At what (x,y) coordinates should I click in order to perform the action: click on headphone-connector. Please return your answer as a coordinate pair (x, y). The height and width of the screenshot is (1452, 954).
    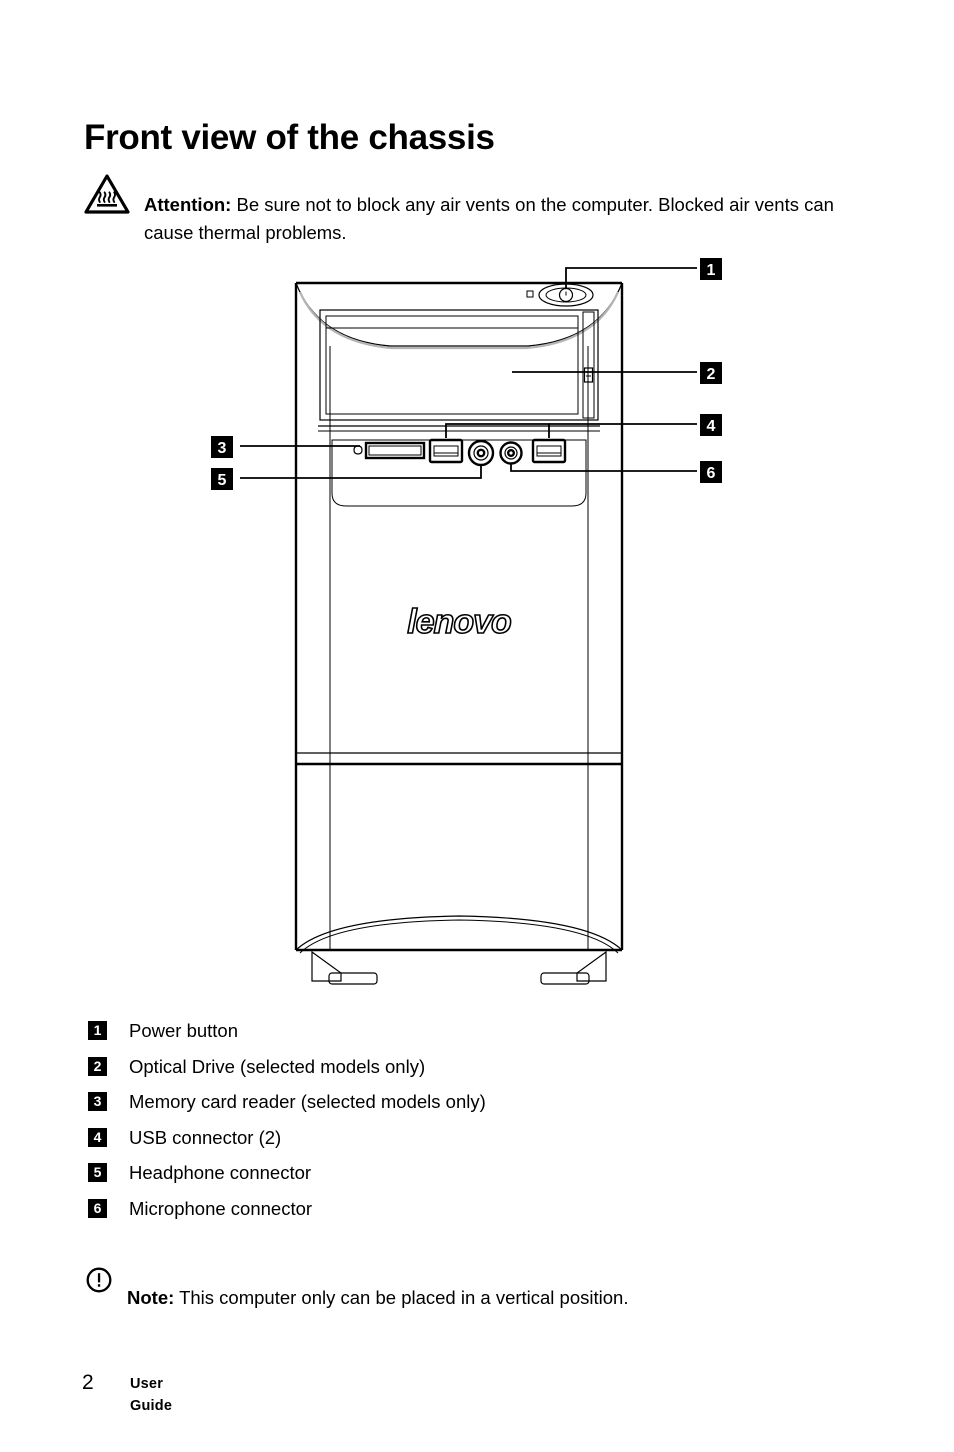
    Looking at the image, I should click on (481, 453).